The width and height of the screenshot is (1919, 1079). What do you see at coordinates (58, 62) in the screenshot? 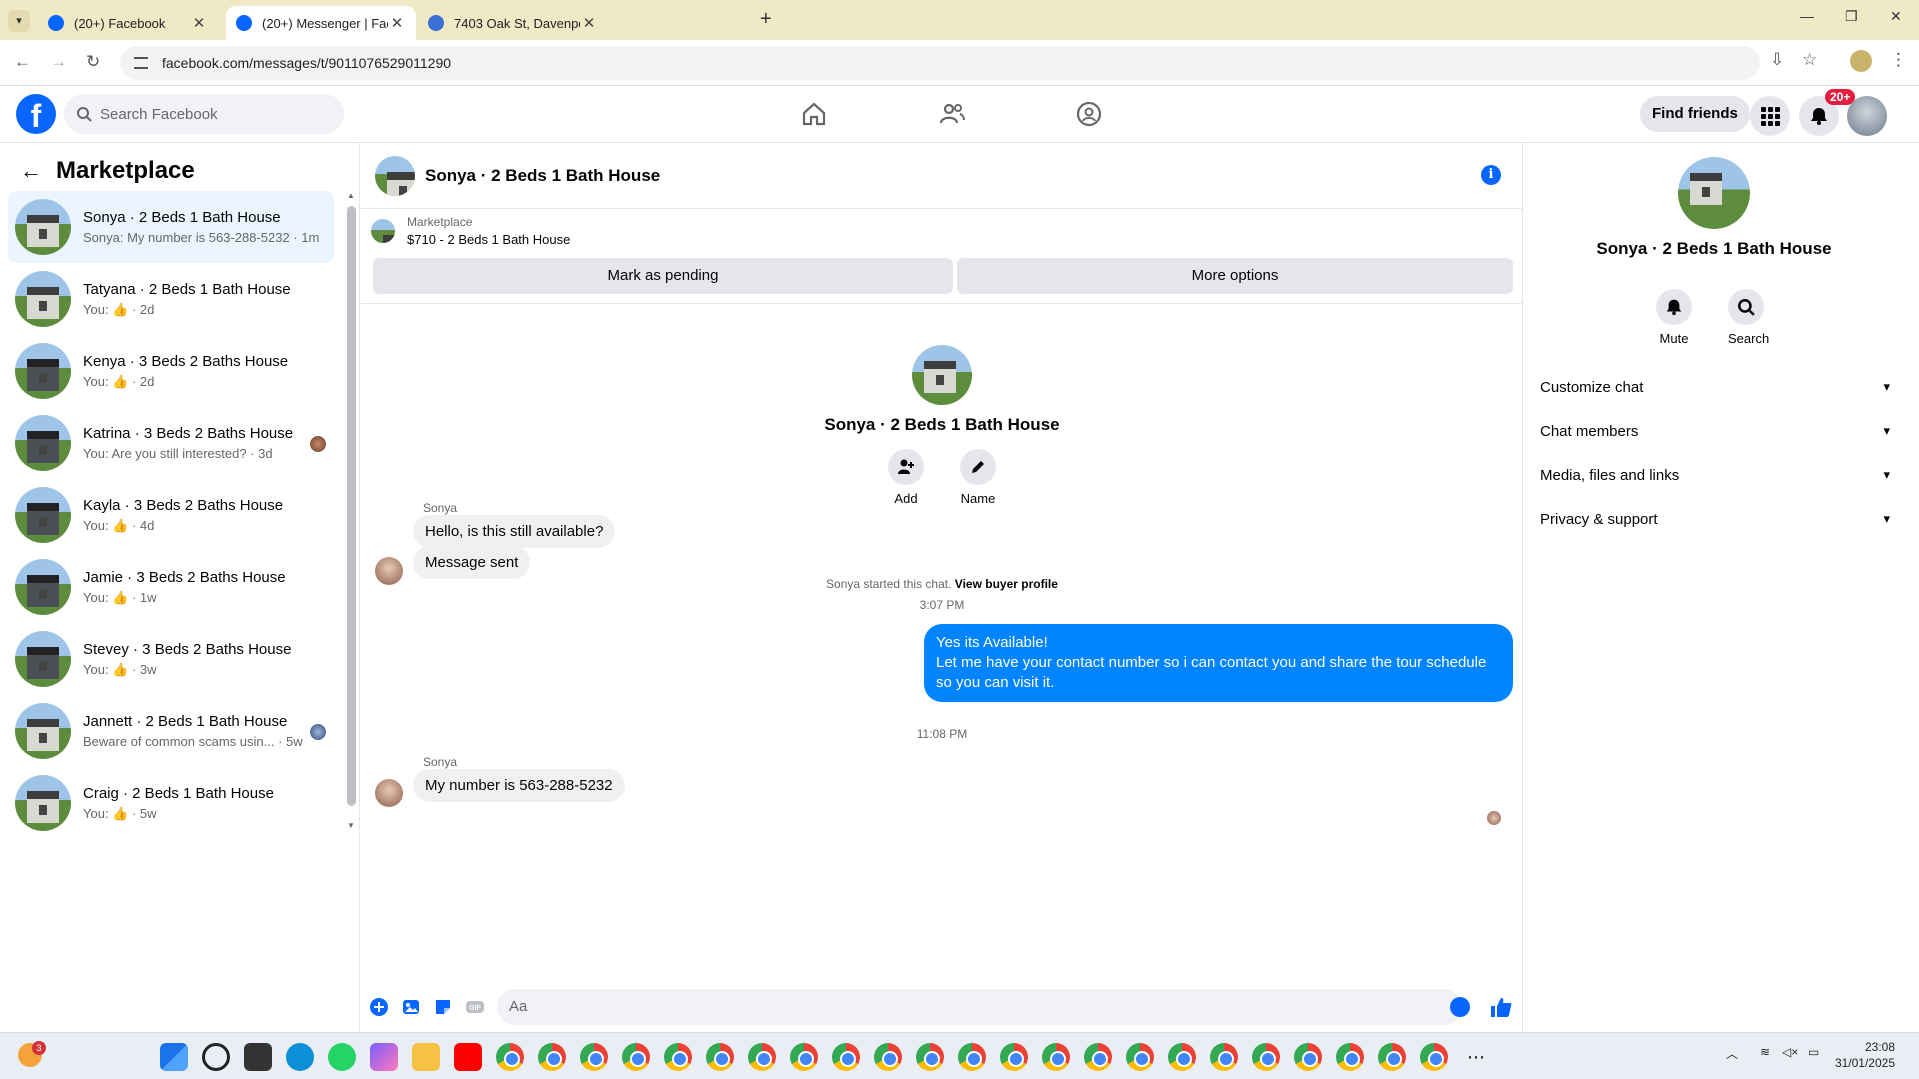
I see `forward-icon: →` at bounding box center [58, 62].